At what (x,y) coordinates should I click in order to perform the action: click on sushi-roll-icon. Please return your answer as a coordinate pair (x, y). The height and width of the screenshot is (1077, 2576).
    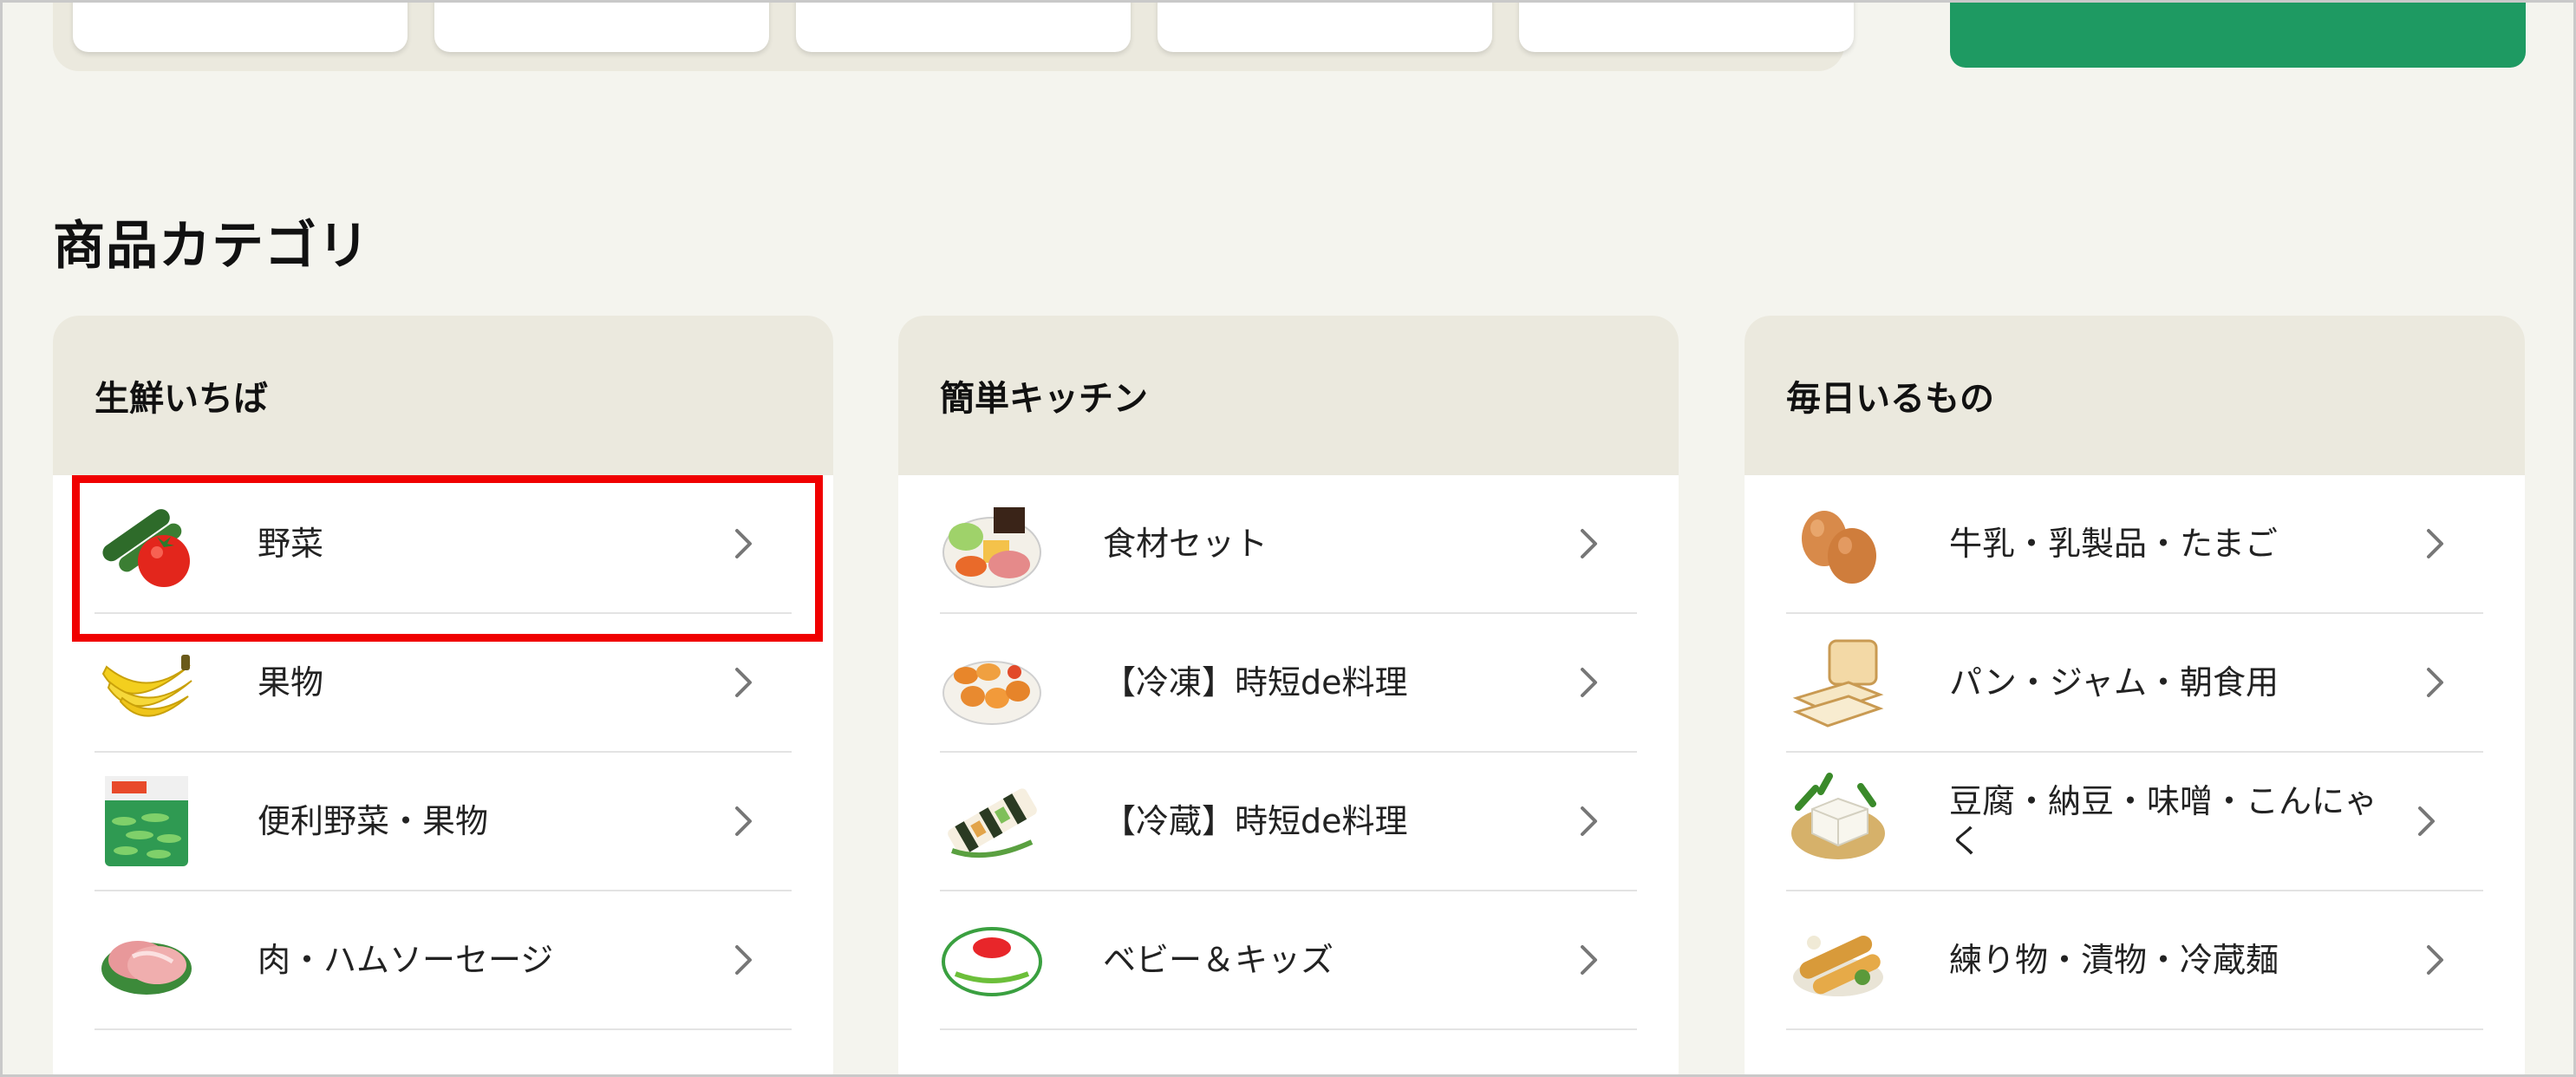
    Looking at the image, I should click on (992, 821).